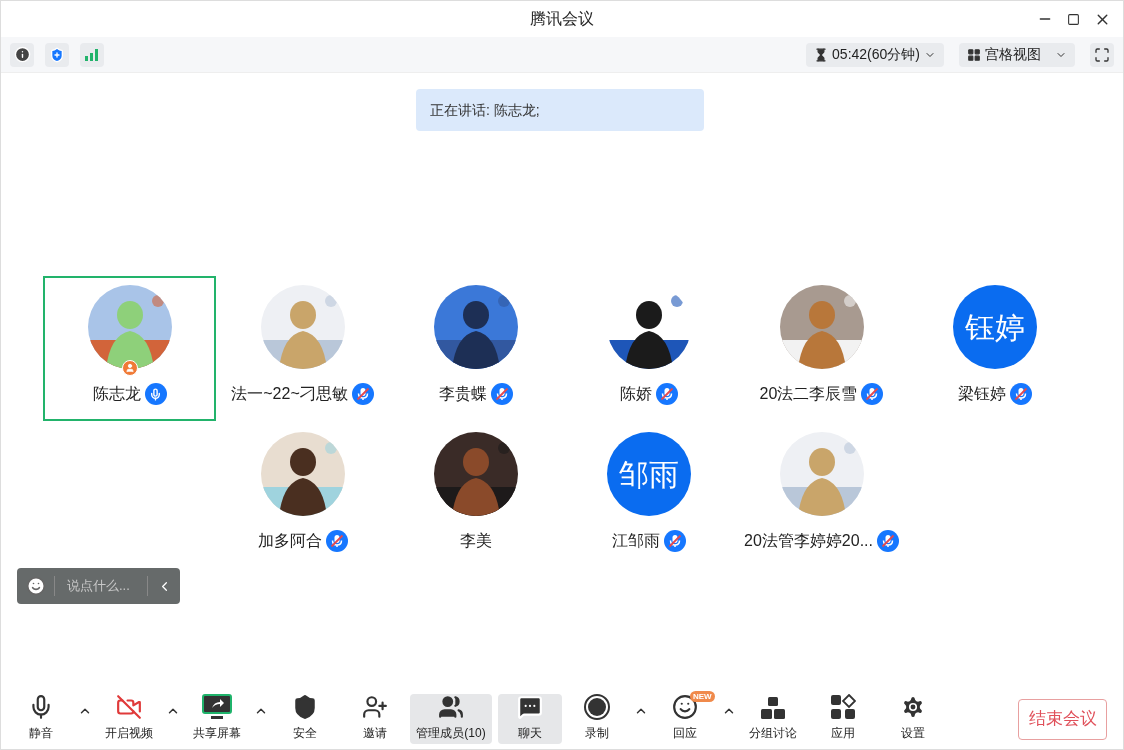 The width and height of the screenshot is (1124, 750). What do you see at coordinates (530, 707) in the screenshot?
I see `chat-icon` at bounding box center [530, 707].